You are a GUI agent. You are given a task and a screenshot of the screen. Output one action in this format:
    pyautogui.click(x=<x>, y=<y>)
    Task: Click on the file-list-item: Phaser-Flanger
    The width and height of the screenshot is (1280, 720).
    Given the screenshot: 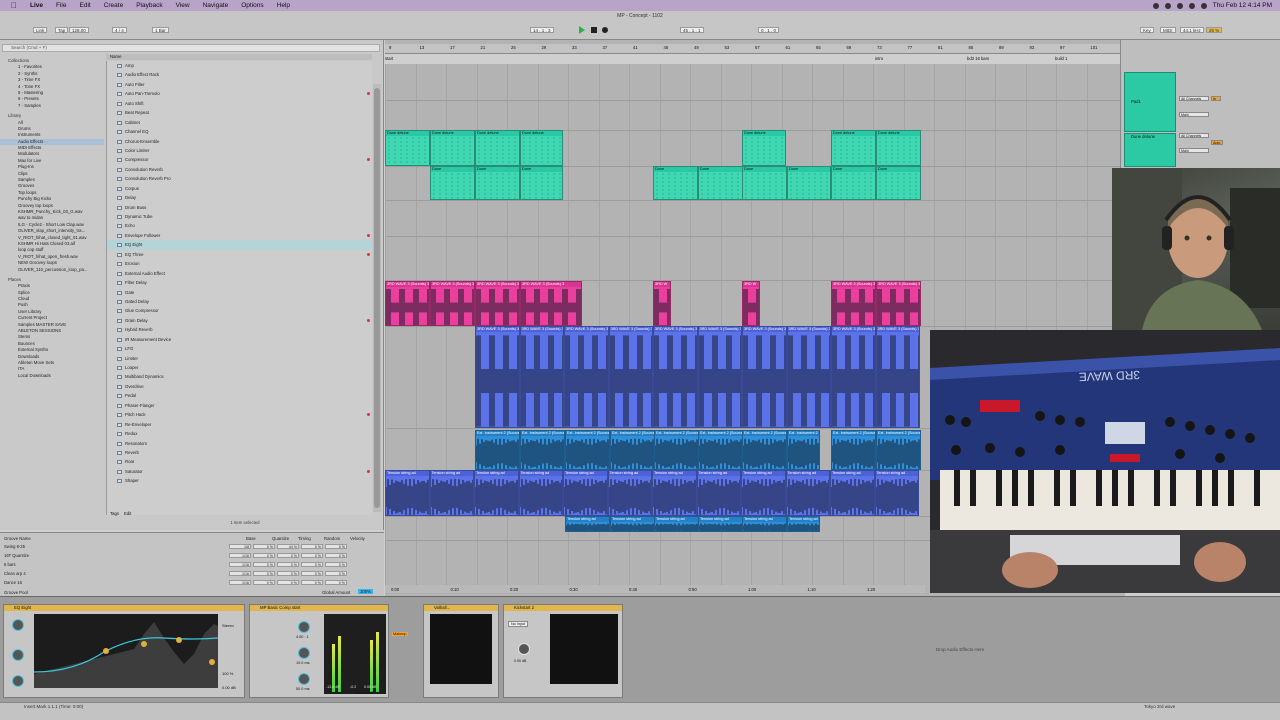 What is the action you would take?
    pyautogui.click(x=239, y=405)
    